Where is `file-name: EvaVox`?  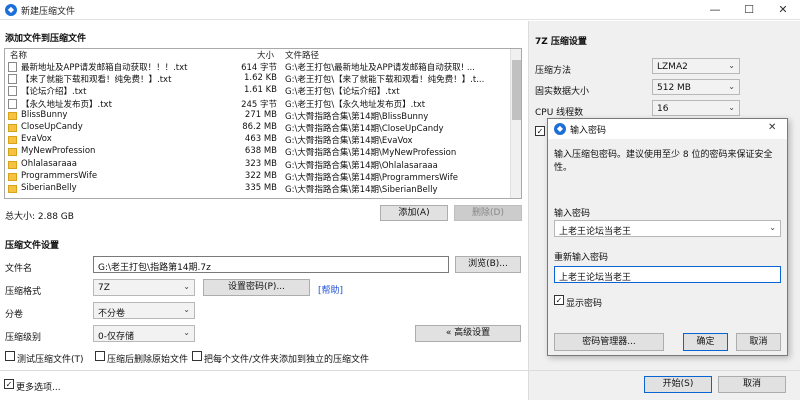 file-name: EvaVox is located at coordinates (36, 139).